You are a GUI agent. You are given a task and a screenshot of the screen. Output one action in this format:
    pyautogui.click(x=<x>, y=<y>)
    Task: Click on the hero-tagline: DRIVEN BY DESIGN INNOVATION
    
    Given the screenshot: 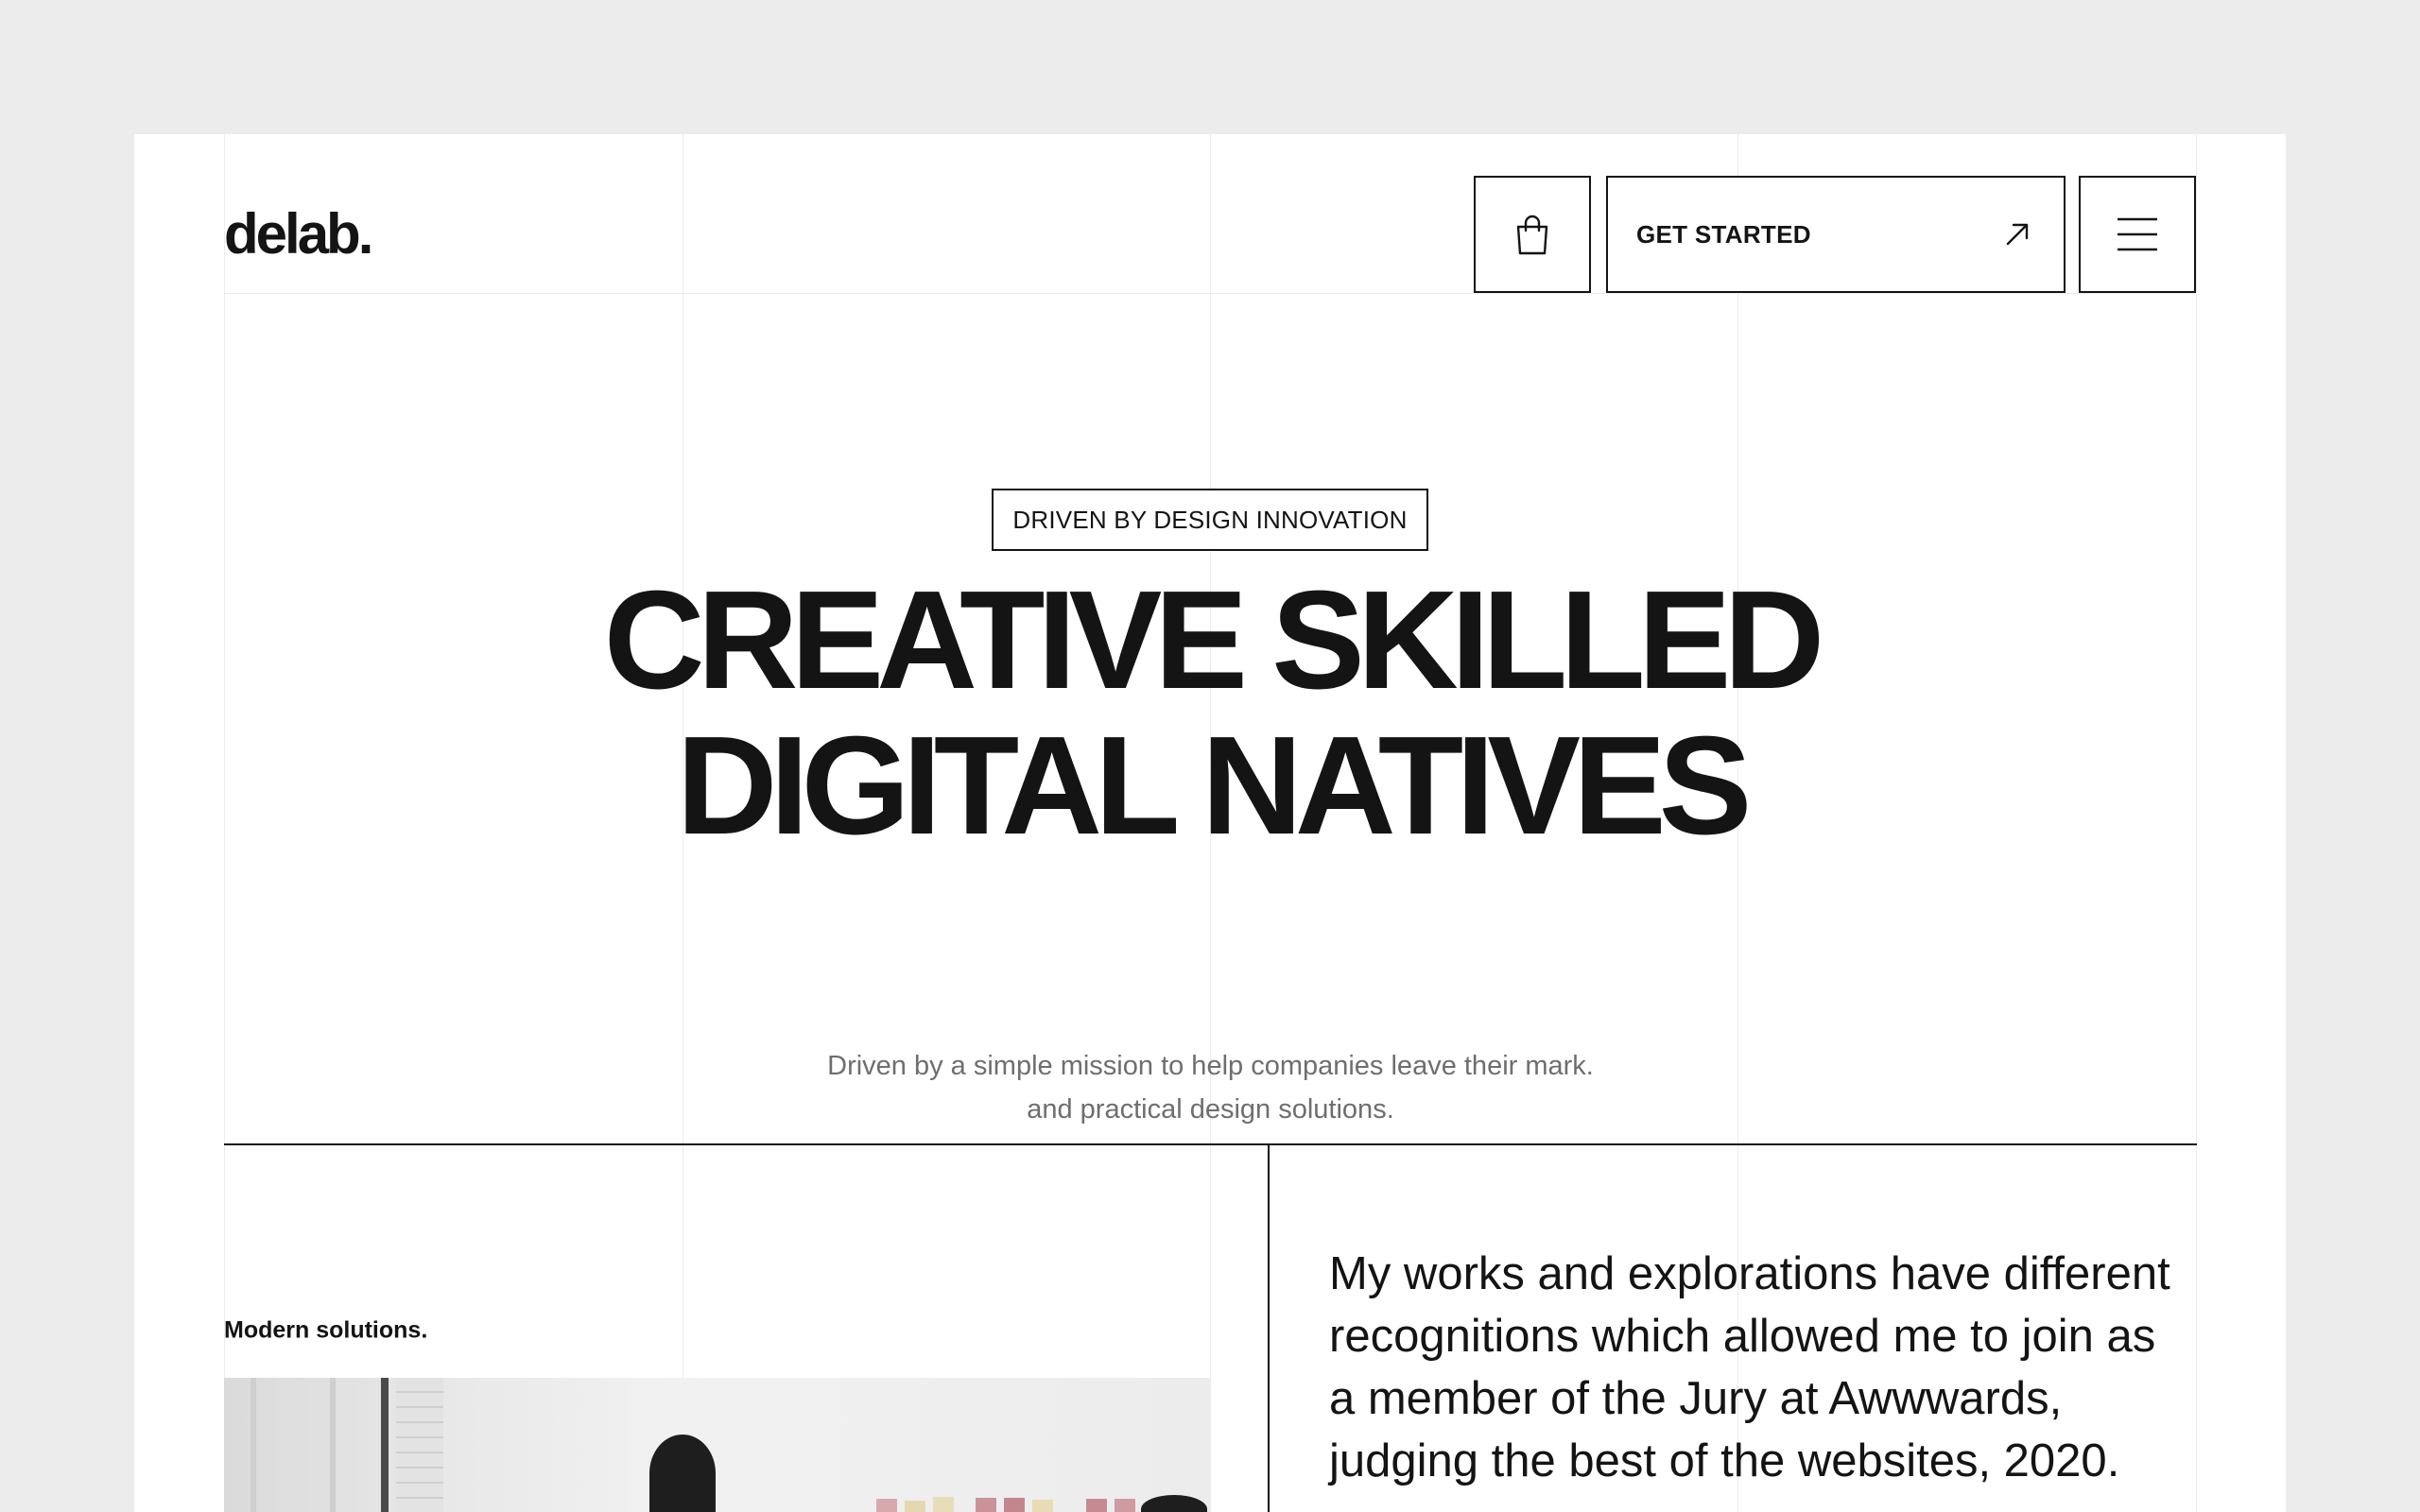 What is the action you would take?
    pyautogui.click(x=1210, y=520)
    